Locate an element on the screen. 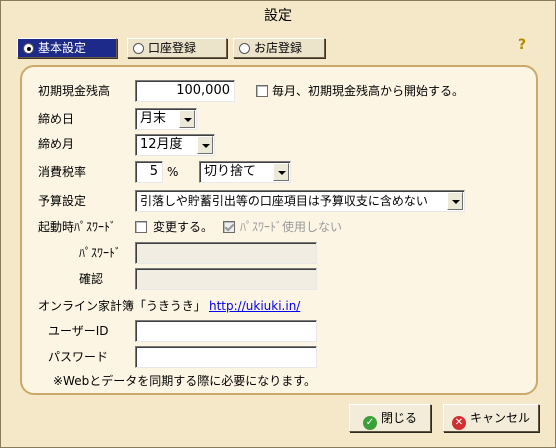 The width and height of the screenshot is (556, 448). closing-day-select: 月末 is located at coordinates (166, 119).